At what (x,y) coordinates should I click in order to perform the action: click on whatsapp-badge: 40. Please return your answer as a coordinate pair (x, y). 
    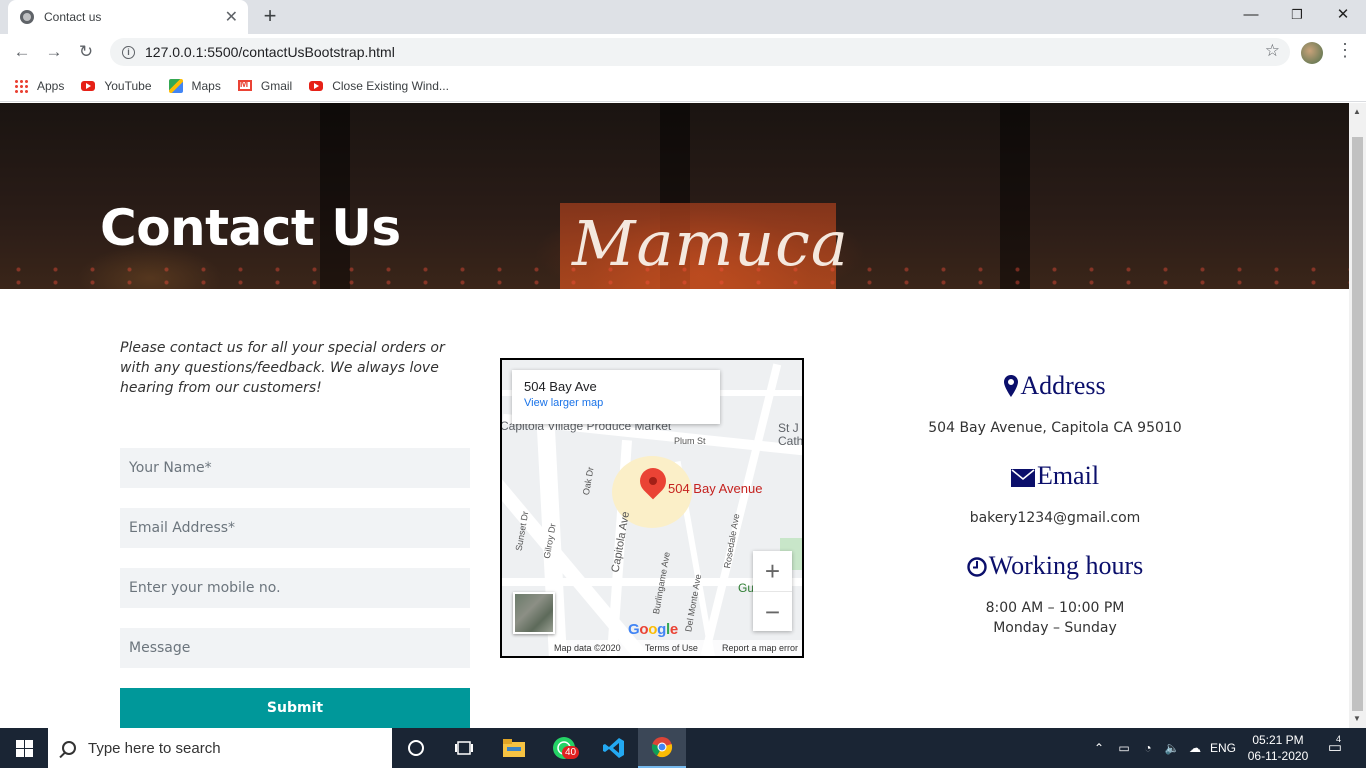
    Looking at the image, I should click on (571, 752).